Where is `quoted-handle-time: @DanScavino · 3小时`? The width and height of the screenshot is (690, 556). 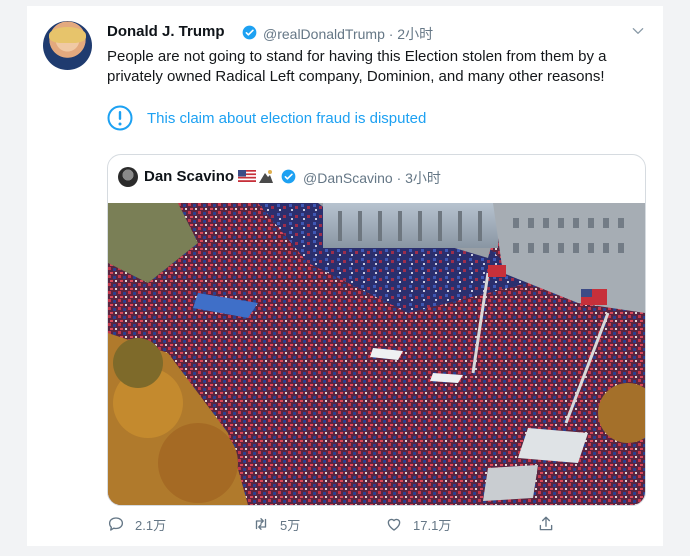 quoted-handle-time: @DanScavino · 3小时 is located at coordinates (372, 178).